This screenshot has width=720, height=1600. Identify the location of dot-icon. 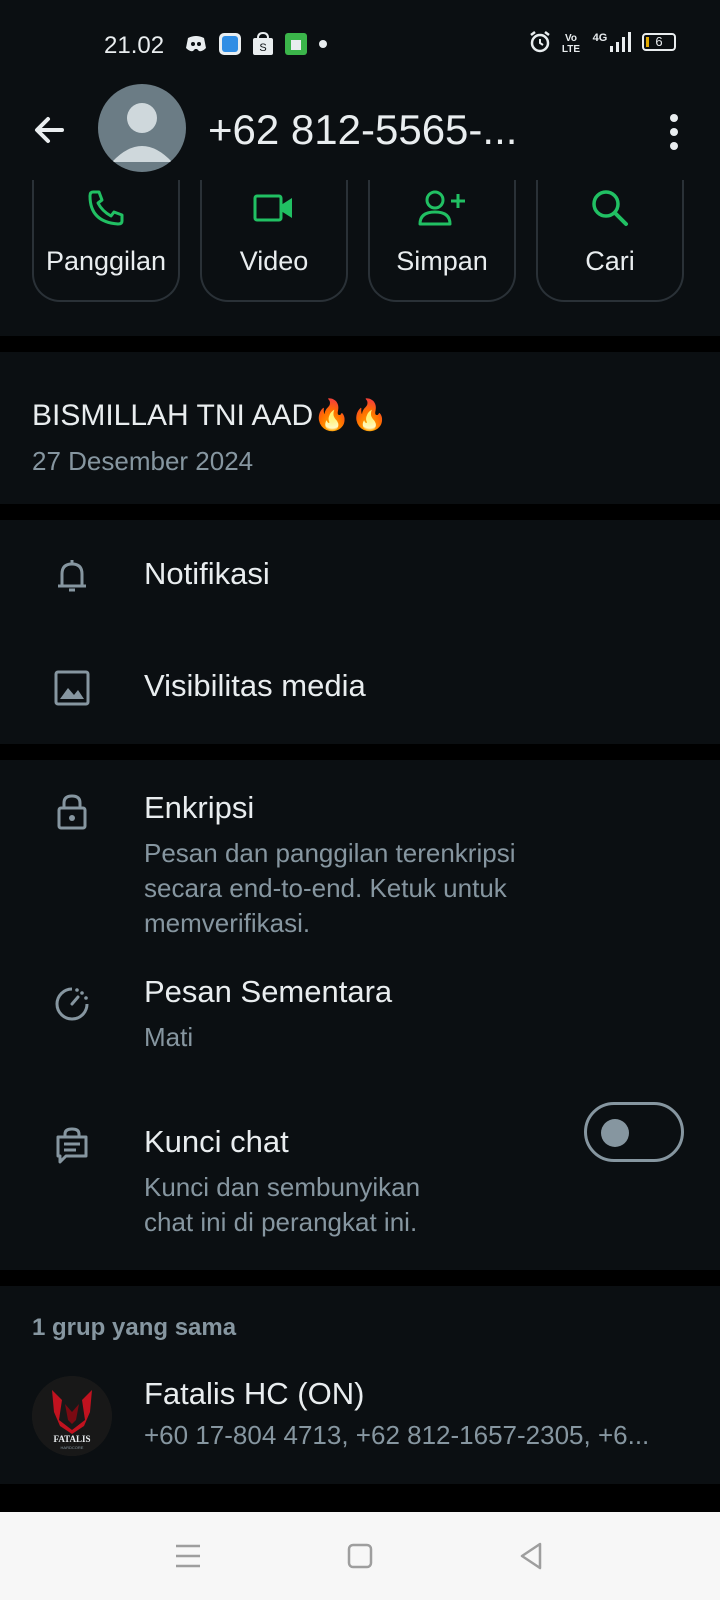
(323, 44).